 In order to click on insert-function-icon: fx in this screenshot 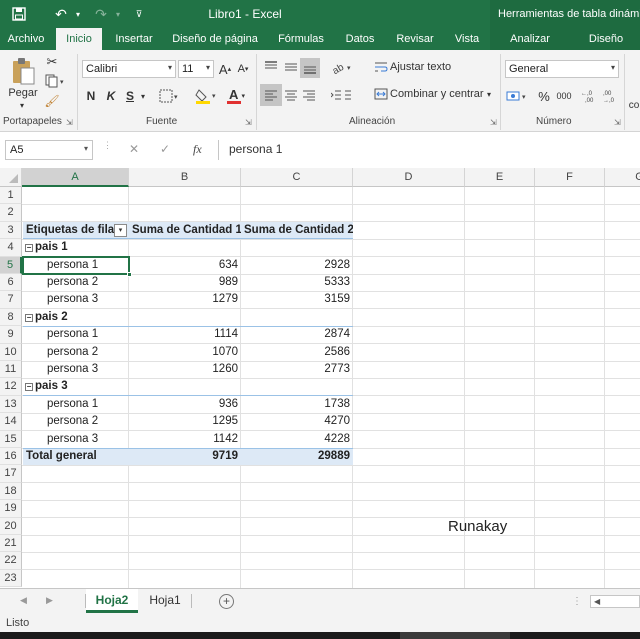, I will do `click(197, 149)`.